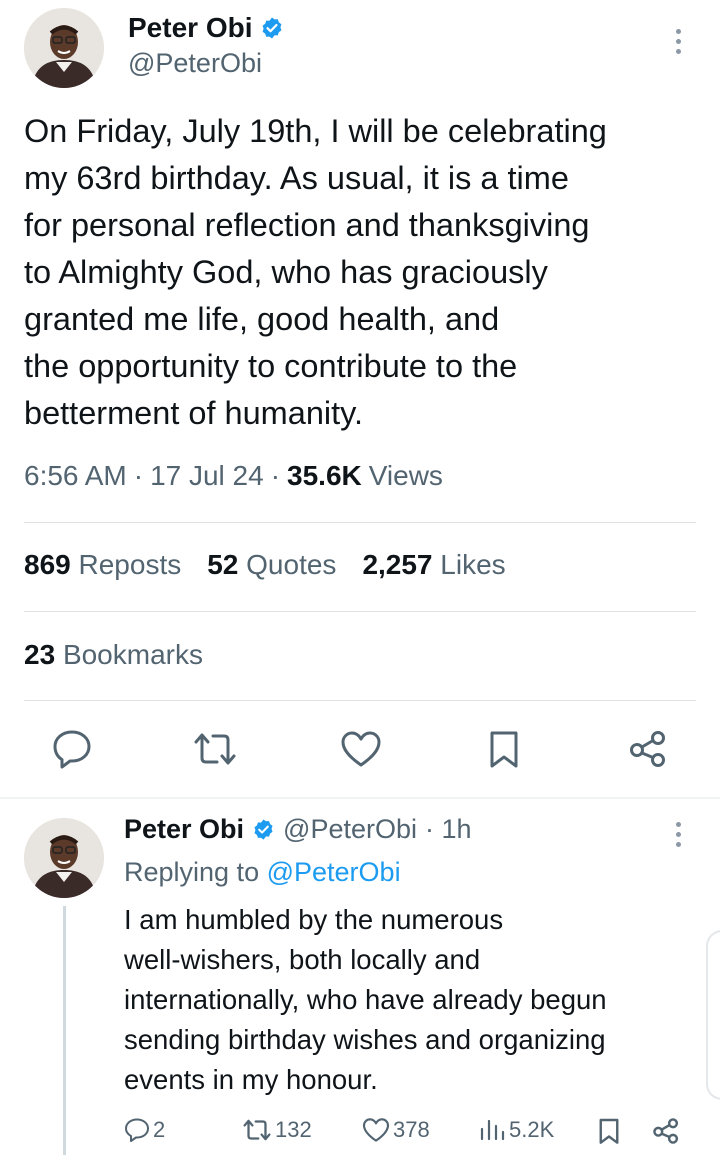 This screenshot has width=720, height=1155. Describe the element at coordinates (492, 1130) in the screenshot. I see `views-icon` at that location.